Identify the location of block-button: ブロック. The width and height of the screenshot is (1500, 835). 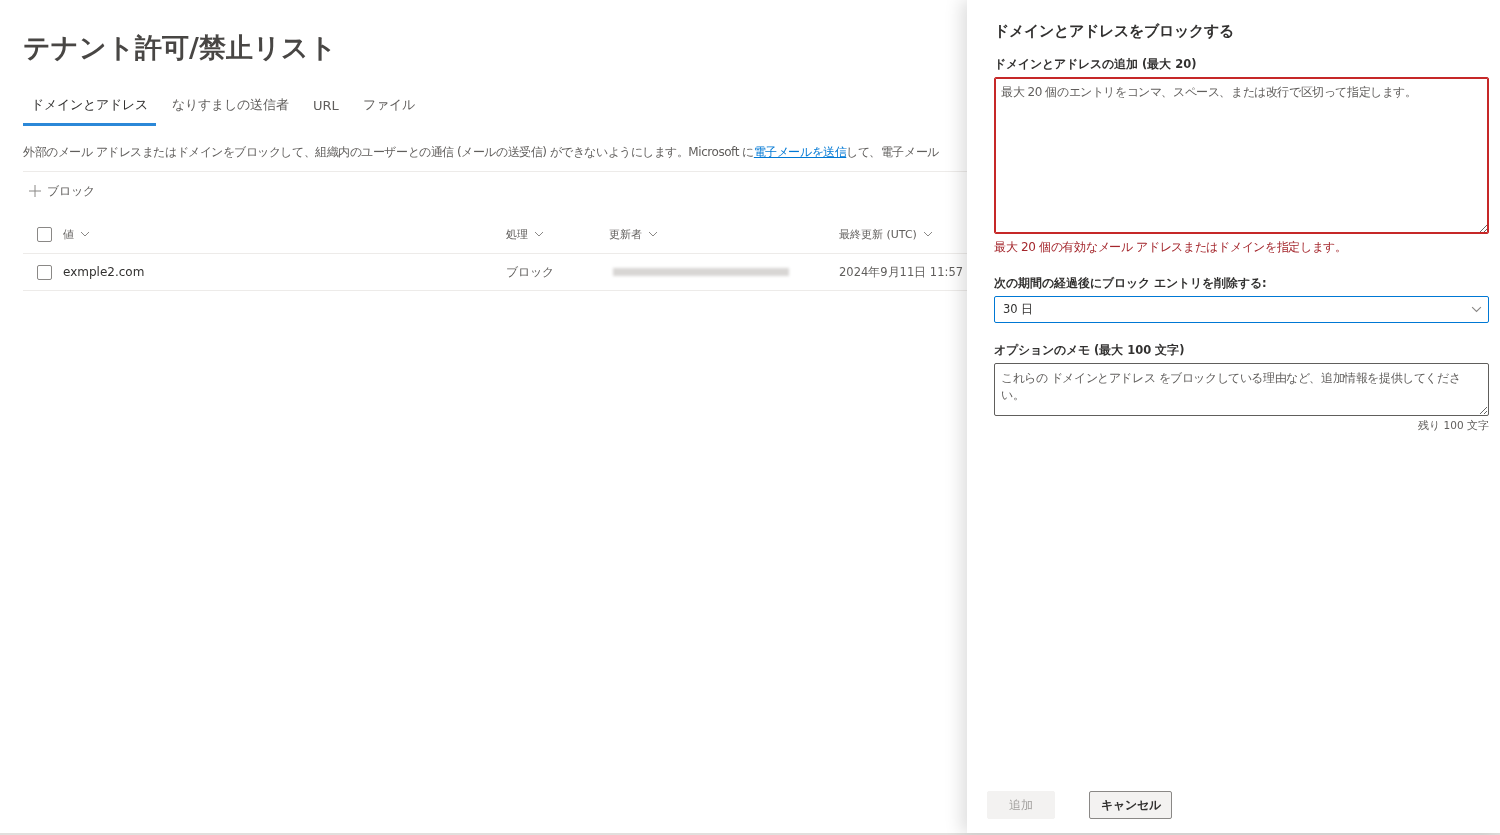
(62, 191).